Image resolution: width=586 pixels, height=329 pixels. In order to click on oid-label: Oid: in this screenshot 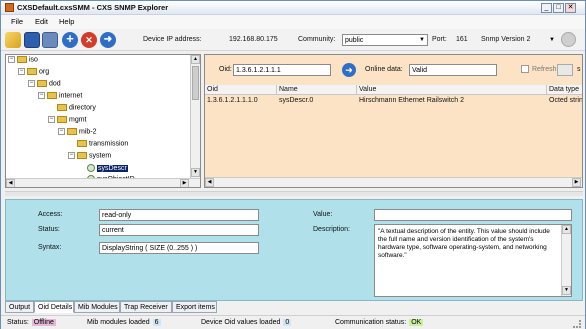, I will do `click(225, 69)`.